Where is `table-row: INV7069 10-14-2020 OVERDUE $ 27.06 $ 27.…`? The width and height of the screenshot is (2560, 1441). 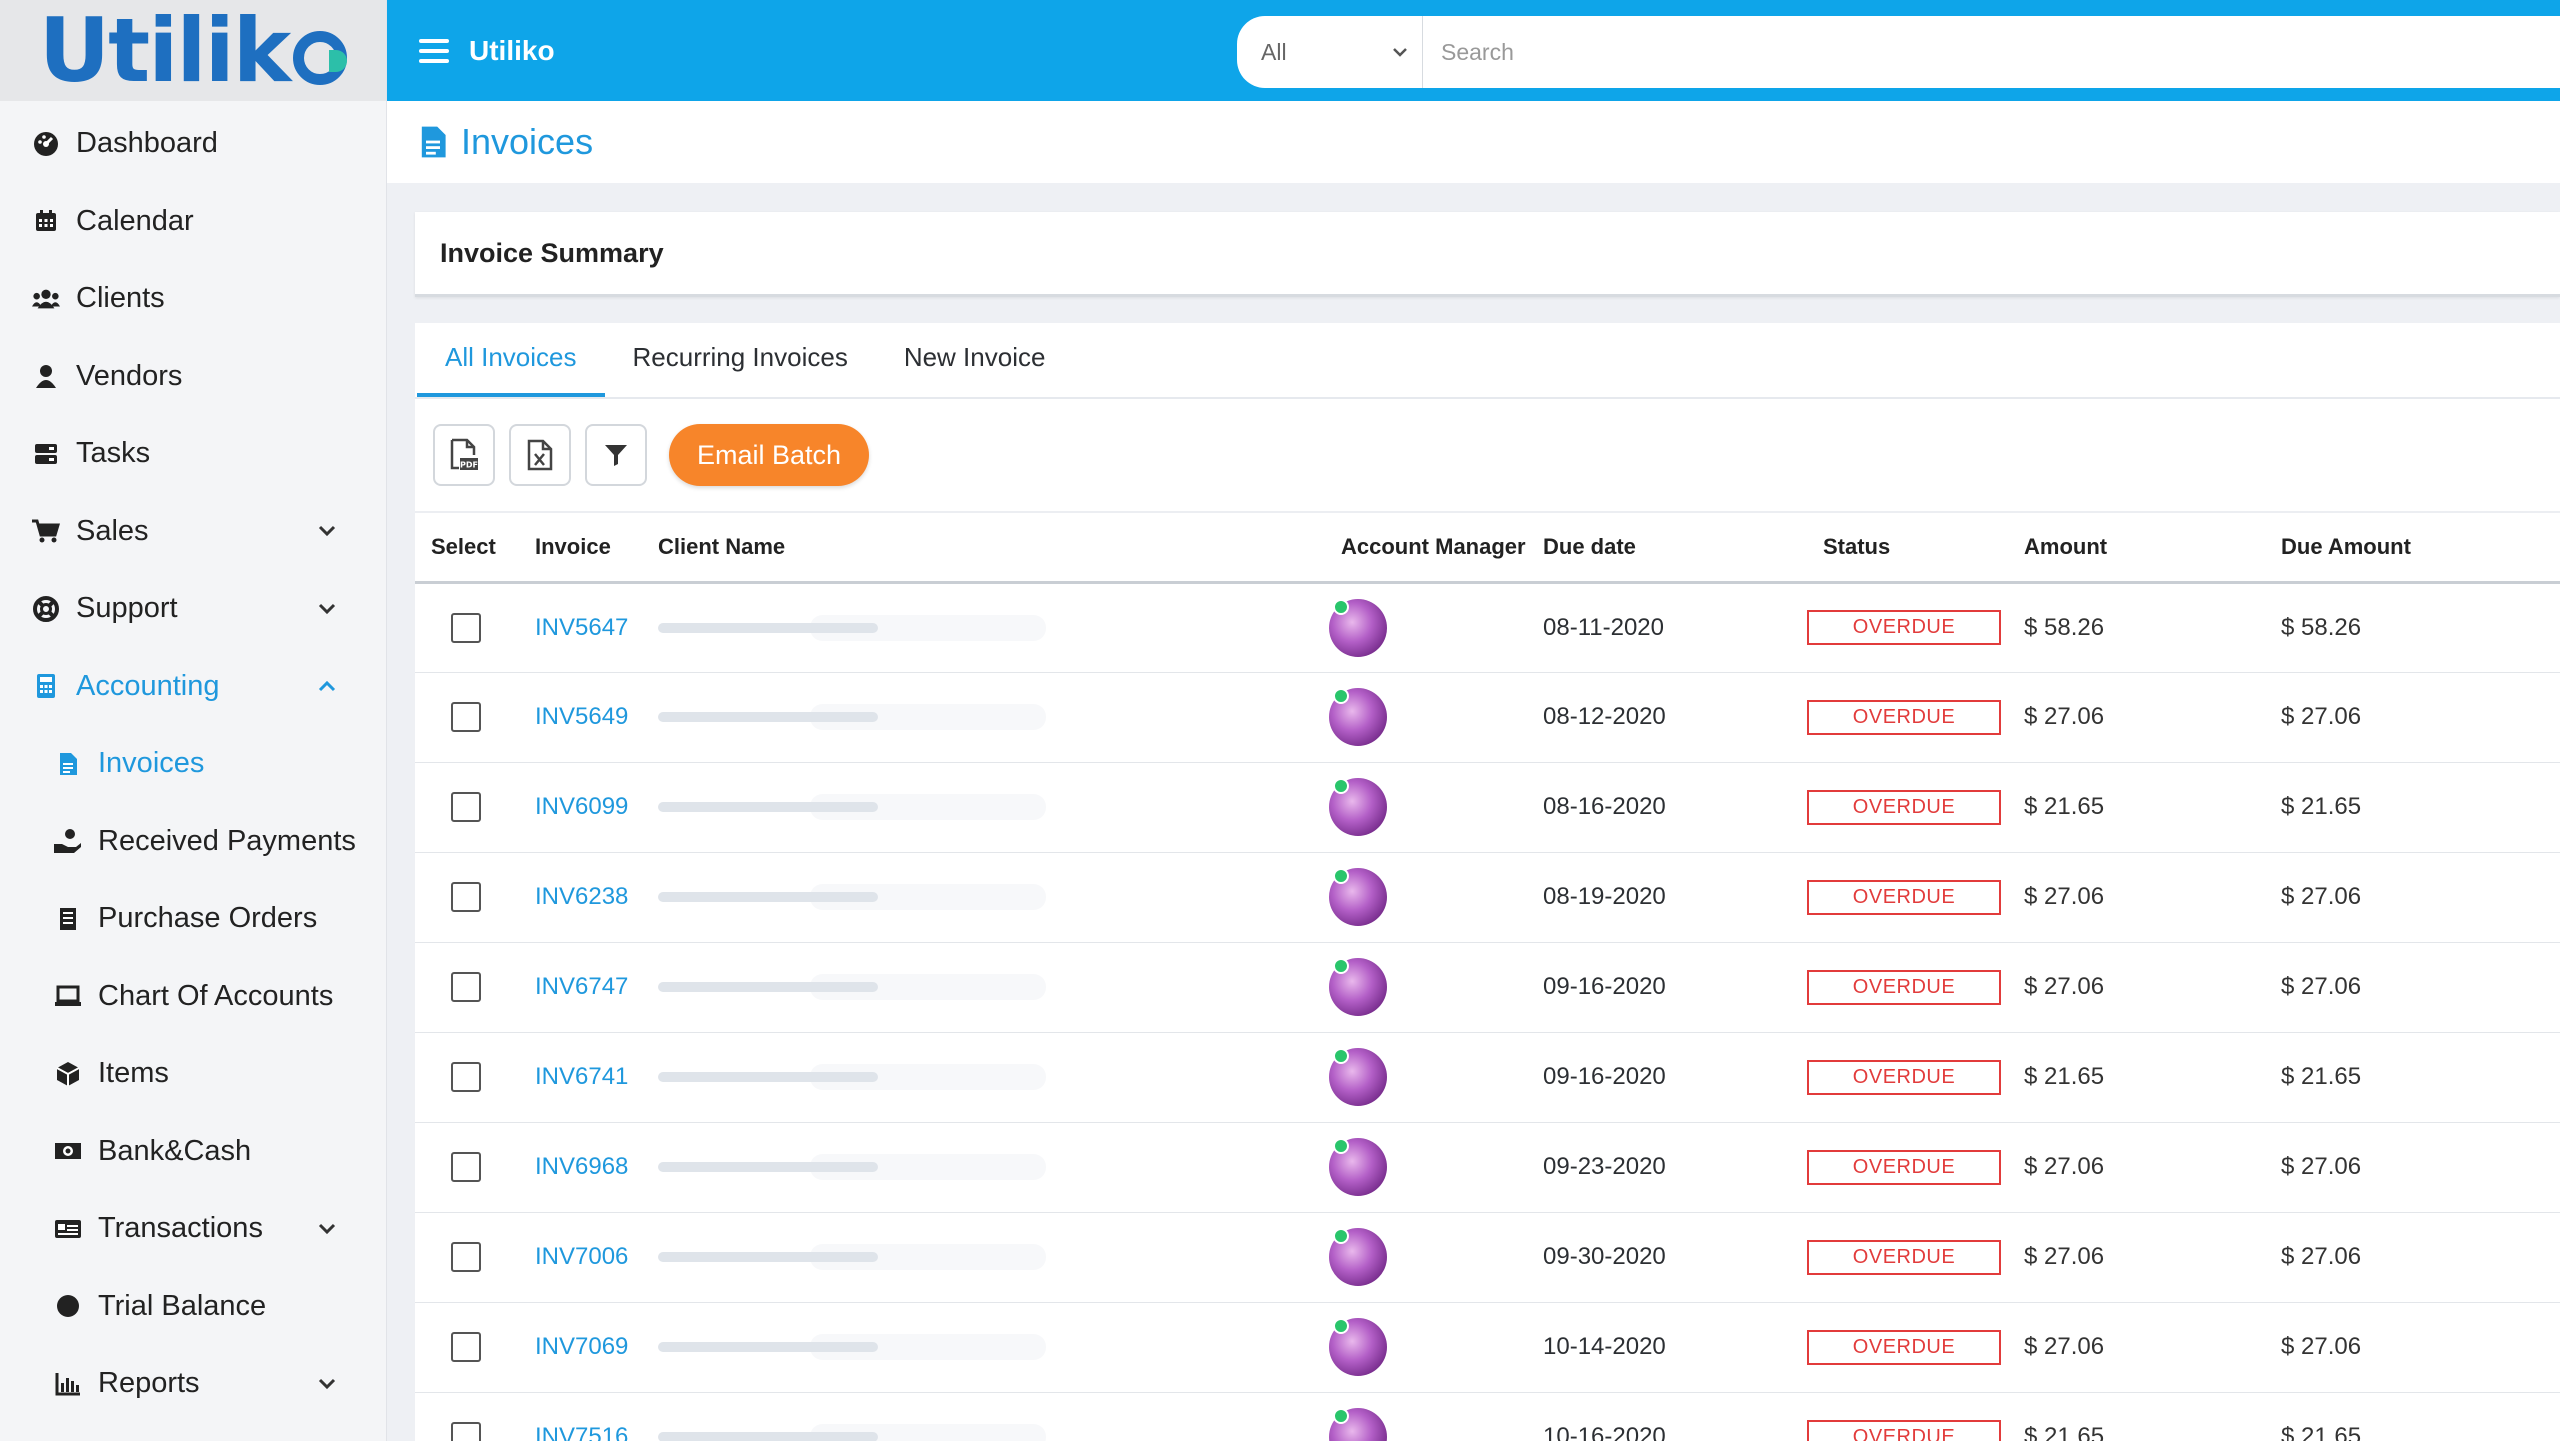 table-row: INV7069 10-14-2020 OVERDUE $ 27.06 $ 27.… is located at coordinates (1487, 1347).